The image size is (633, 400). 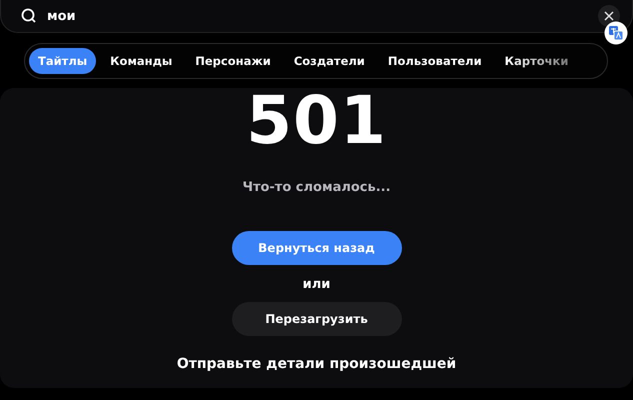 What do you see at coordinates (609, 16) in the screenshot?
I see `close-icon` at bounding box center [609, 16].